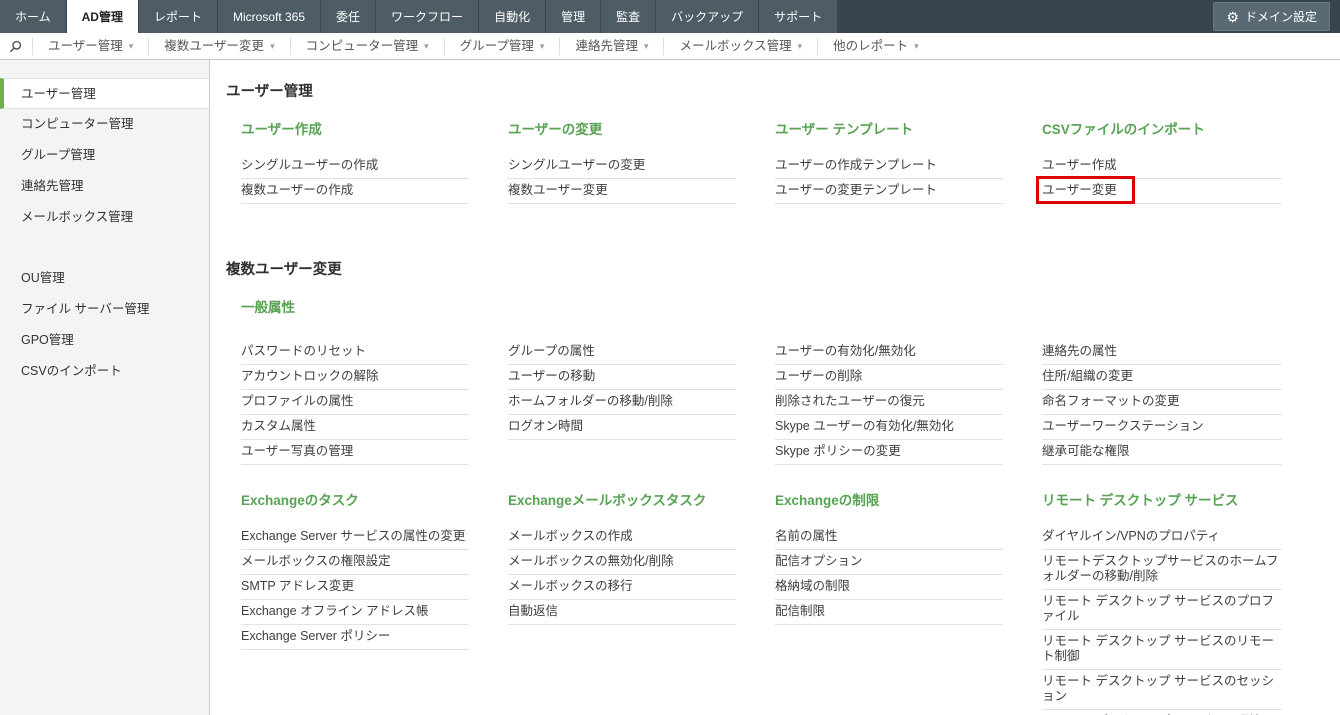 This screenshot has height=715, width=1340. Describe the element at coordinates (513, 16) in the screenshot. I see `nav-tab-6: 自動化` at that location.